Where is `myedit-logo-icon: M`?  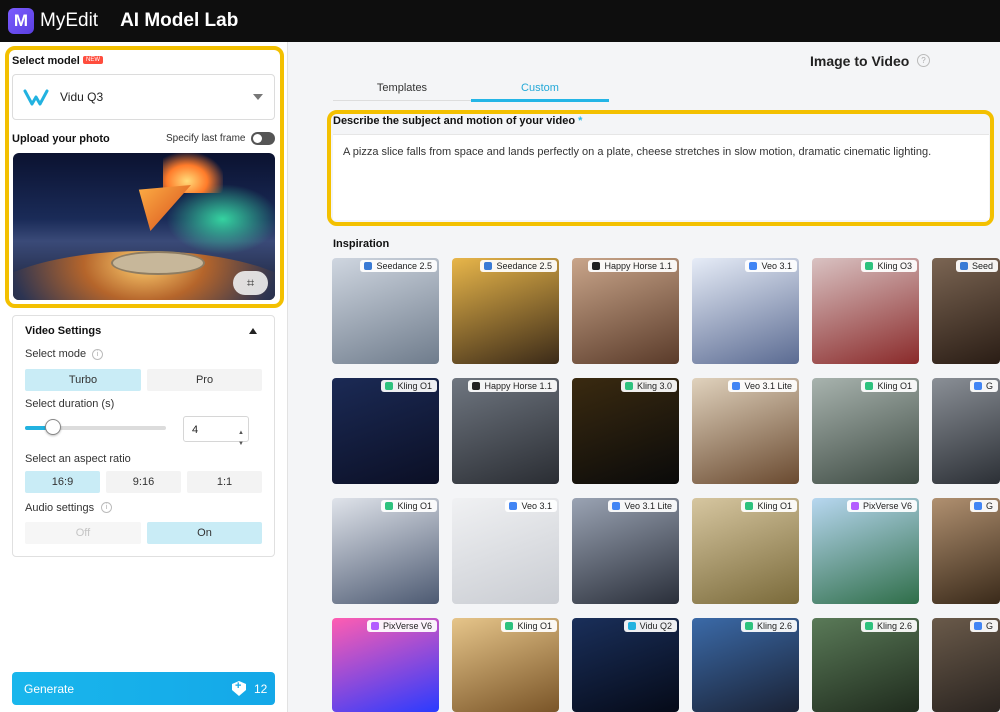 myedit-logo-icon: M is located at coordinates (21, 21).